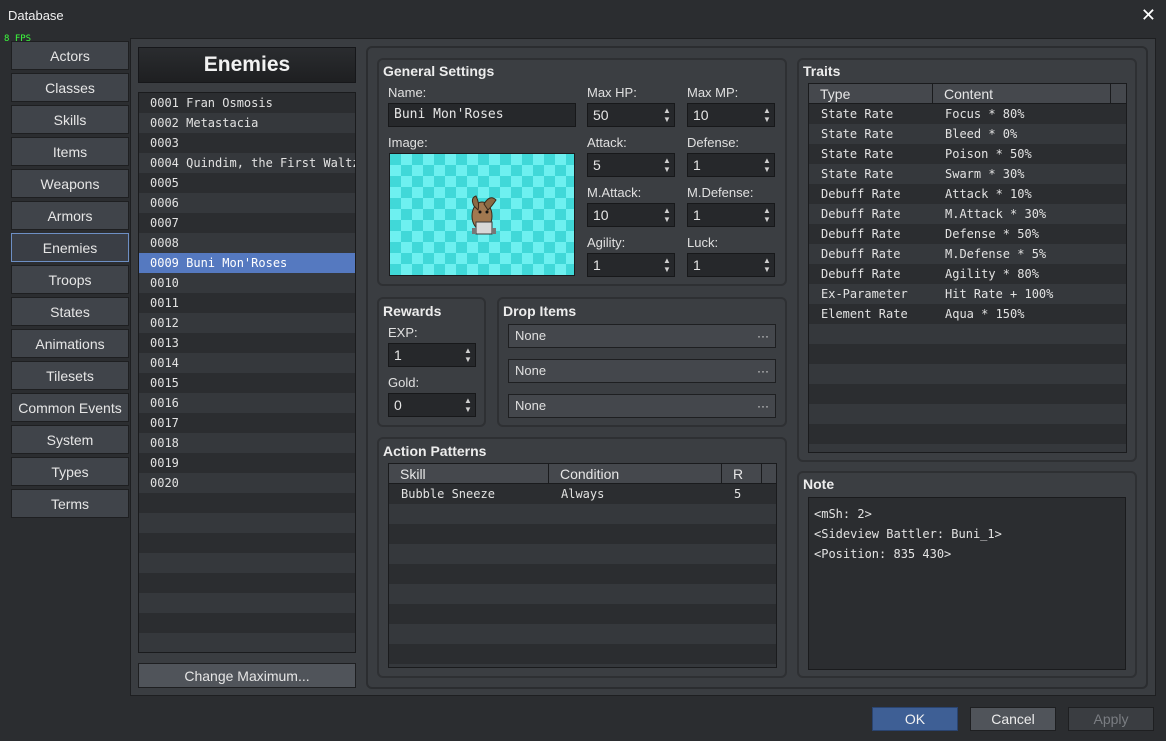 This screenshot has height=741, width=1166. I want to click on category-armors: Armors, so click(70, 215).